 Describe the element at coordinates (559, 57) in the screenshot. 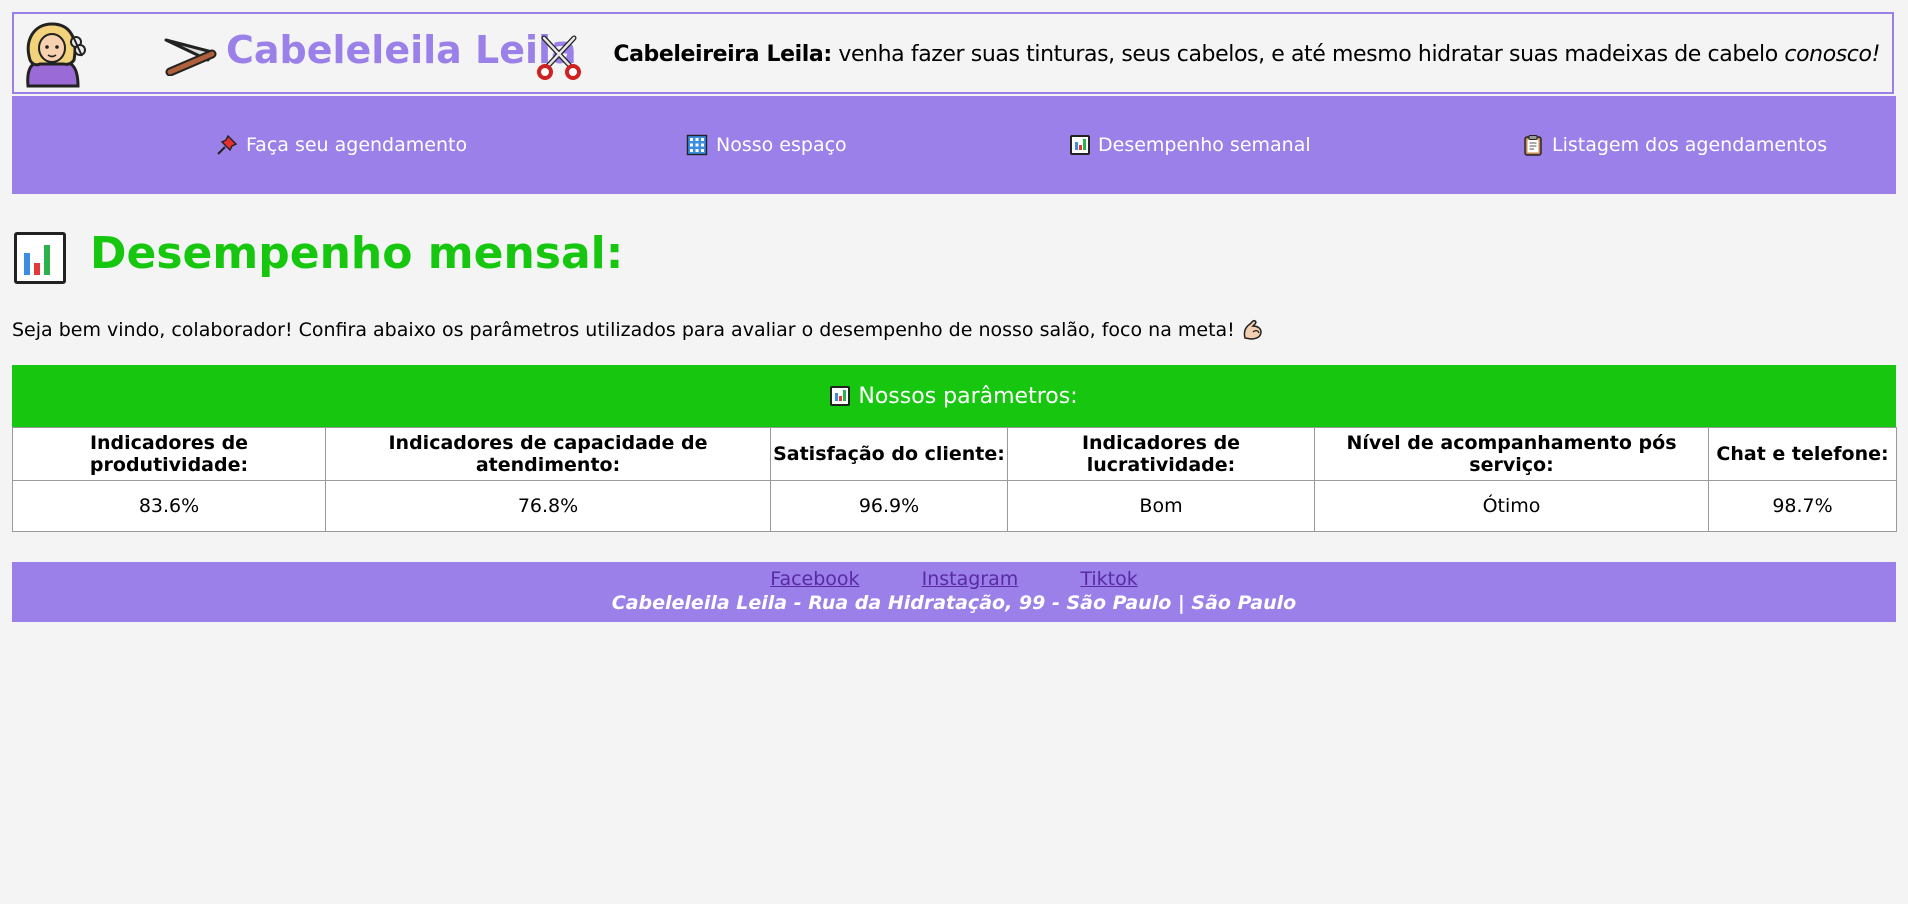

I see `scissors-icon` at that location.